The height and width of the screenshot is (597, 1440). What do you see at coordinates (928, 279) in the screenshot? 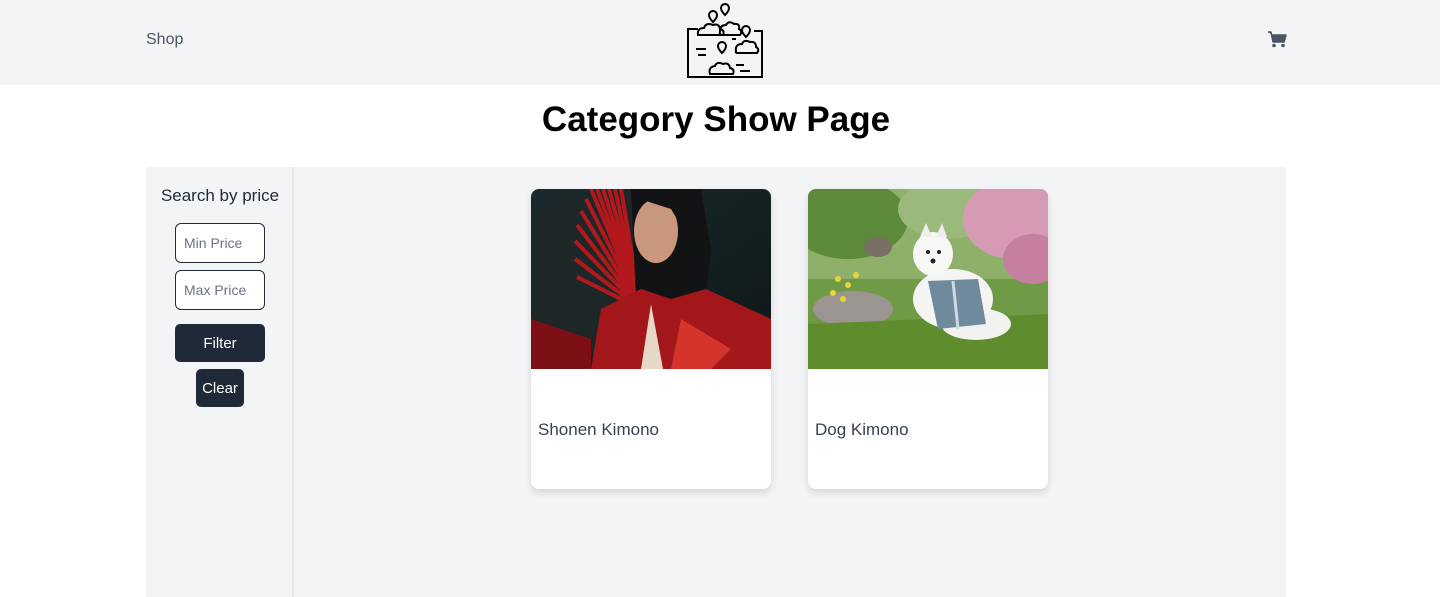
I see `white-dog-kimono-garden-photo` at bounding box center [928, 279].